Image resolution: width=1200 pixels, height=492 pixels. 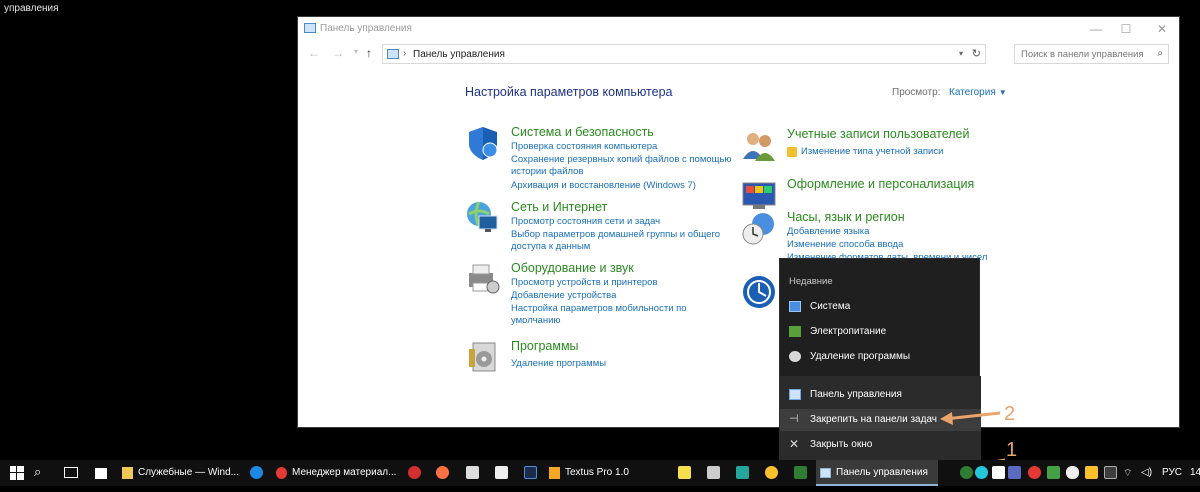 What do you see at coordinates (530, 472) in the screenshot?
I see `photoshop-icon` at bounding box center [530, 472].